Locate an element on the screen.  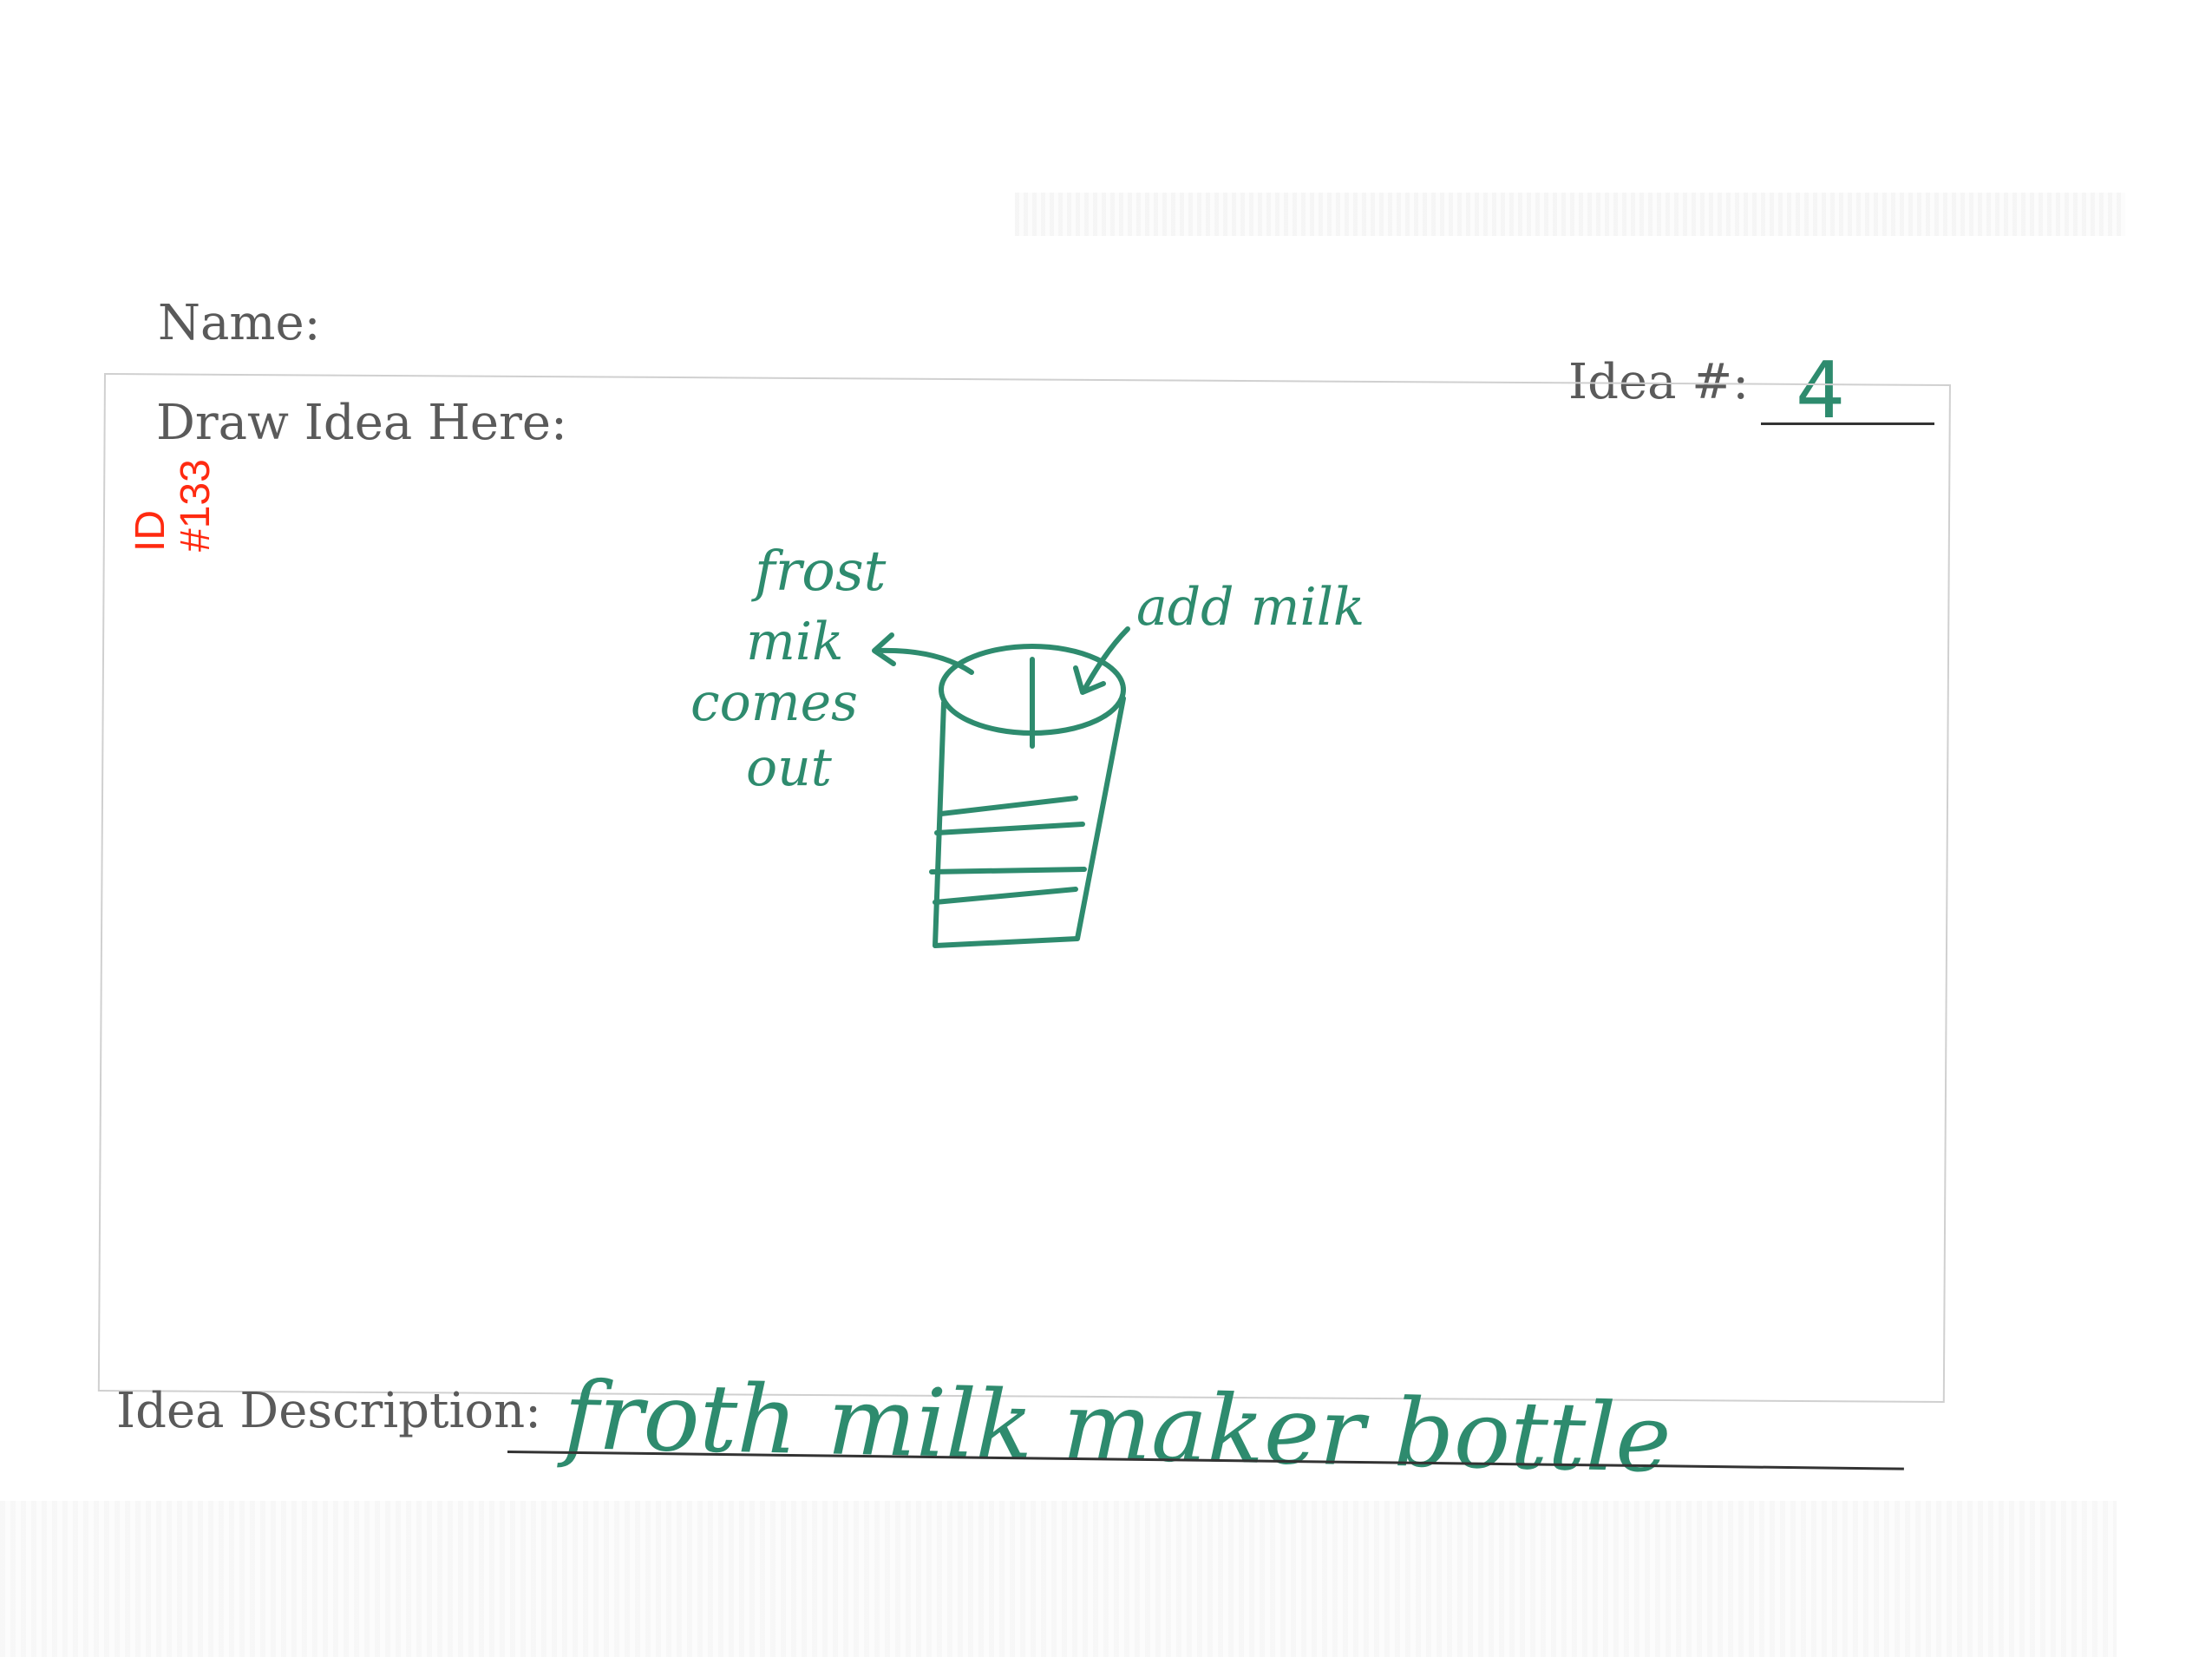
left-annotation-line3: comes is located at coordinates (774, 702).